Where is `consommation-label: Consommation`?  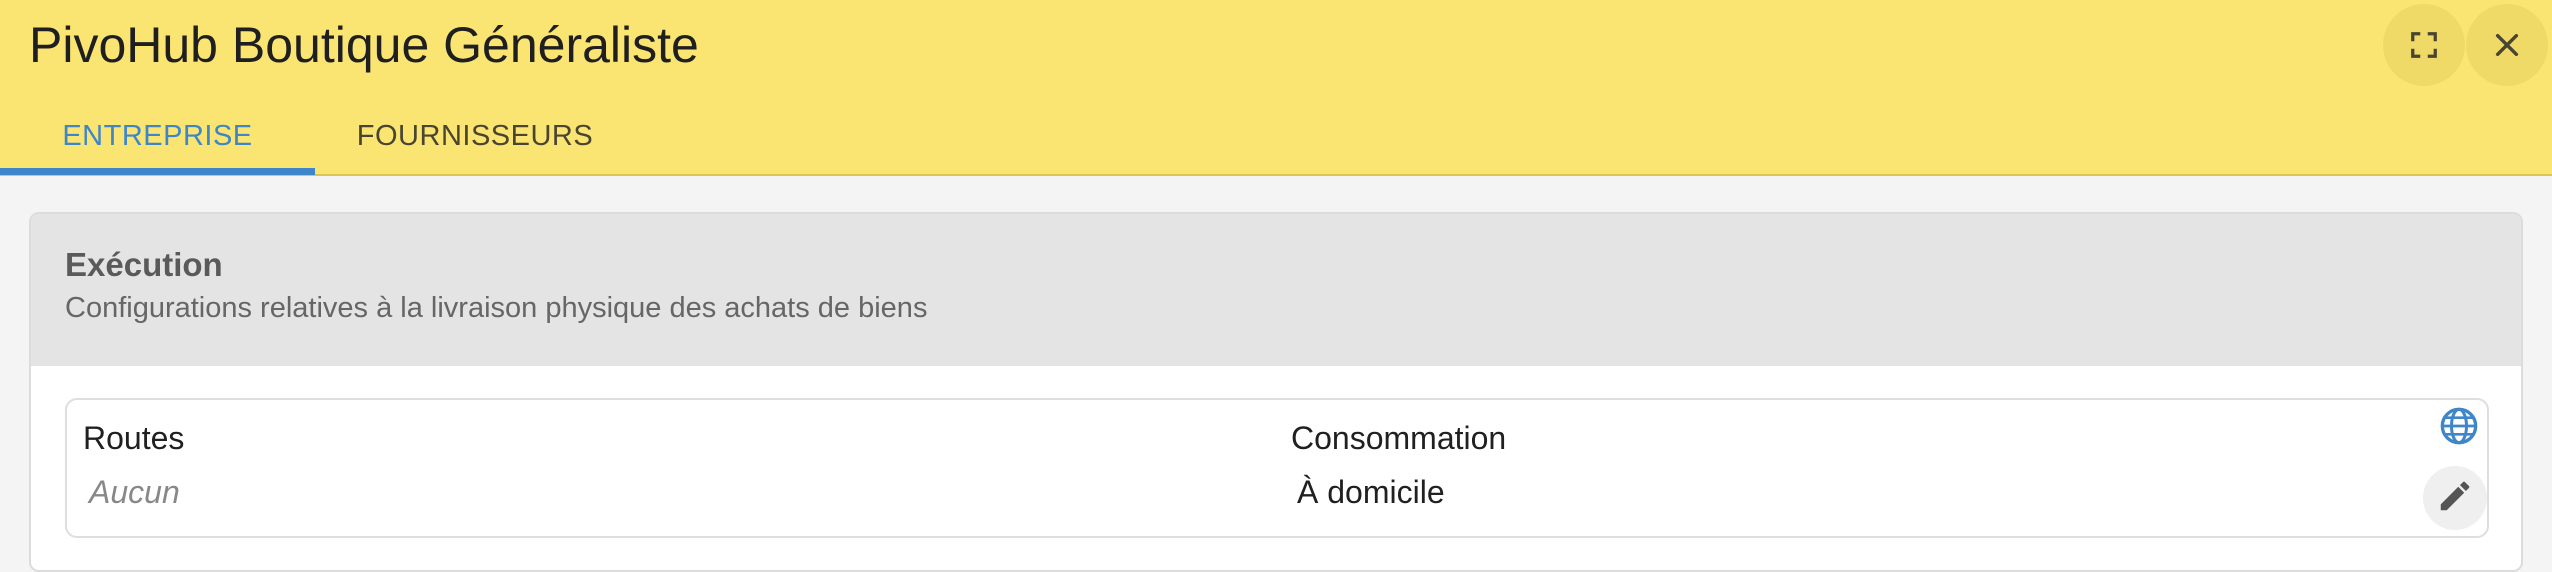 consommation-label: Consommation is located at coordinates (1399, 438).